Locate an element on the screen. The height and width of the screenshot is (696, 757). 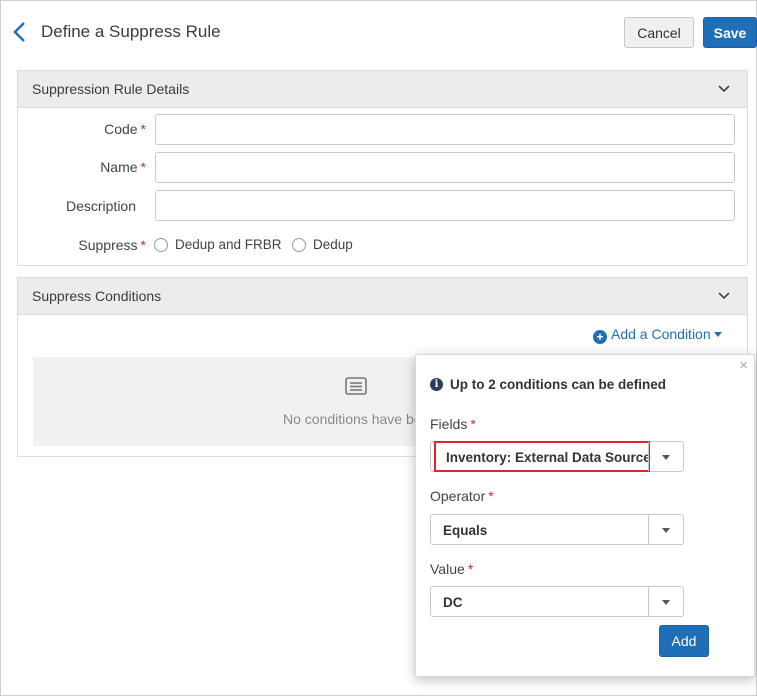
operator-label-text: Operator is located at coordinates (458, 496).